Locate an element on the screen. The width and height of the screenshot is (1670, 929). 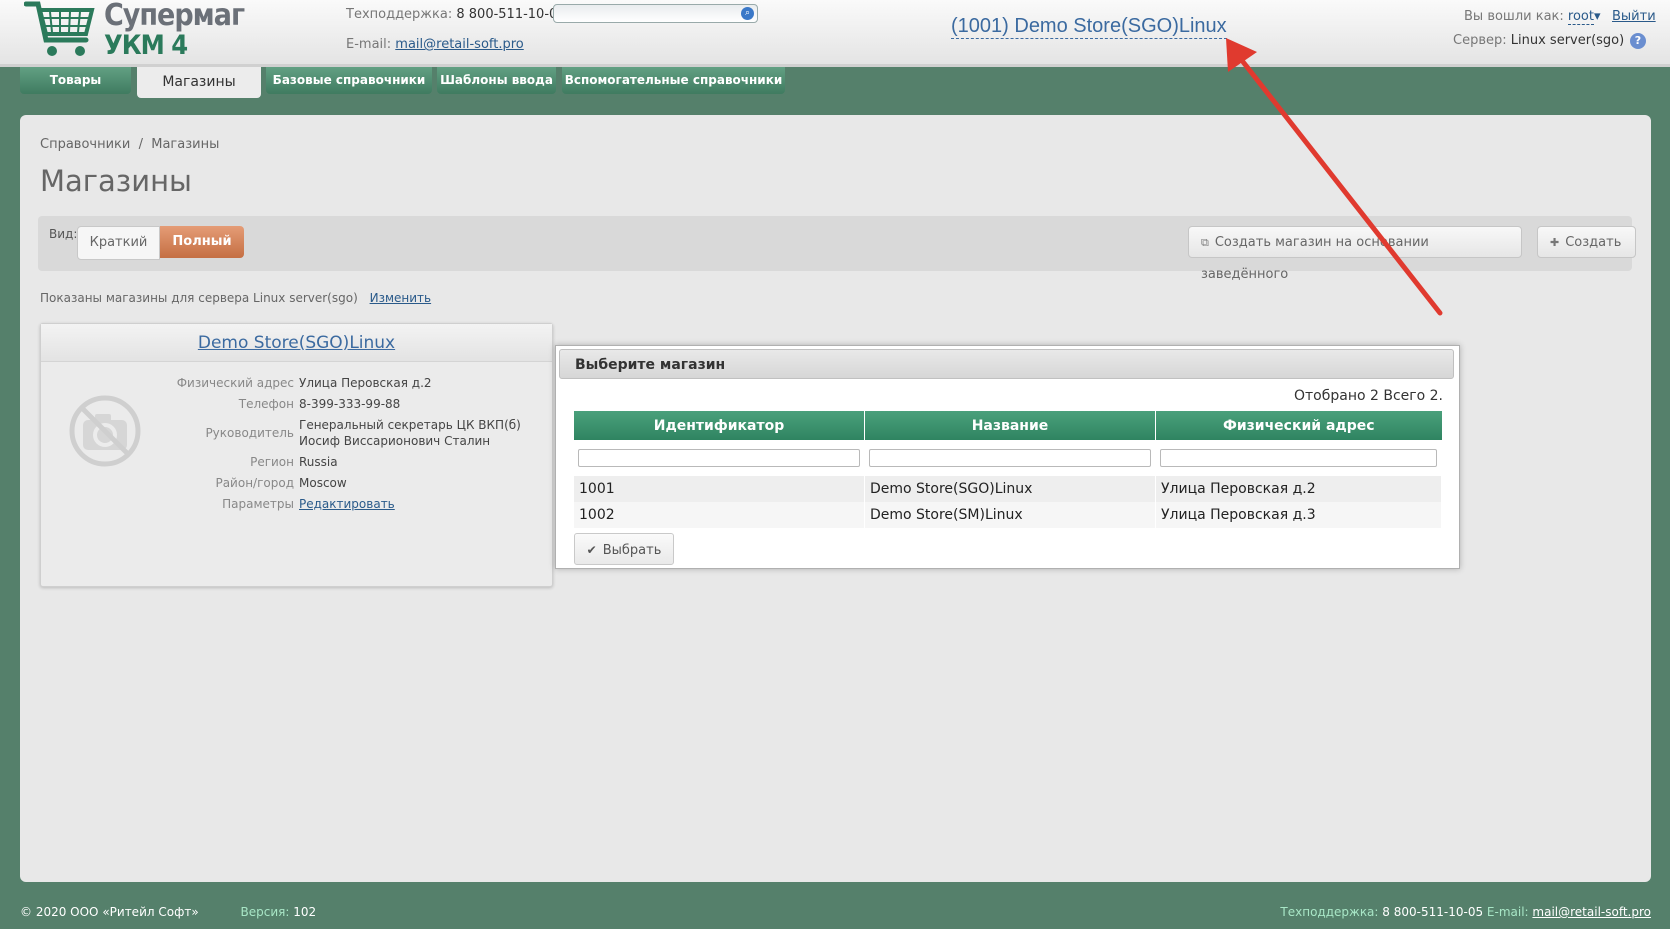
filter-address-input is located at coordinates (1298, 458).